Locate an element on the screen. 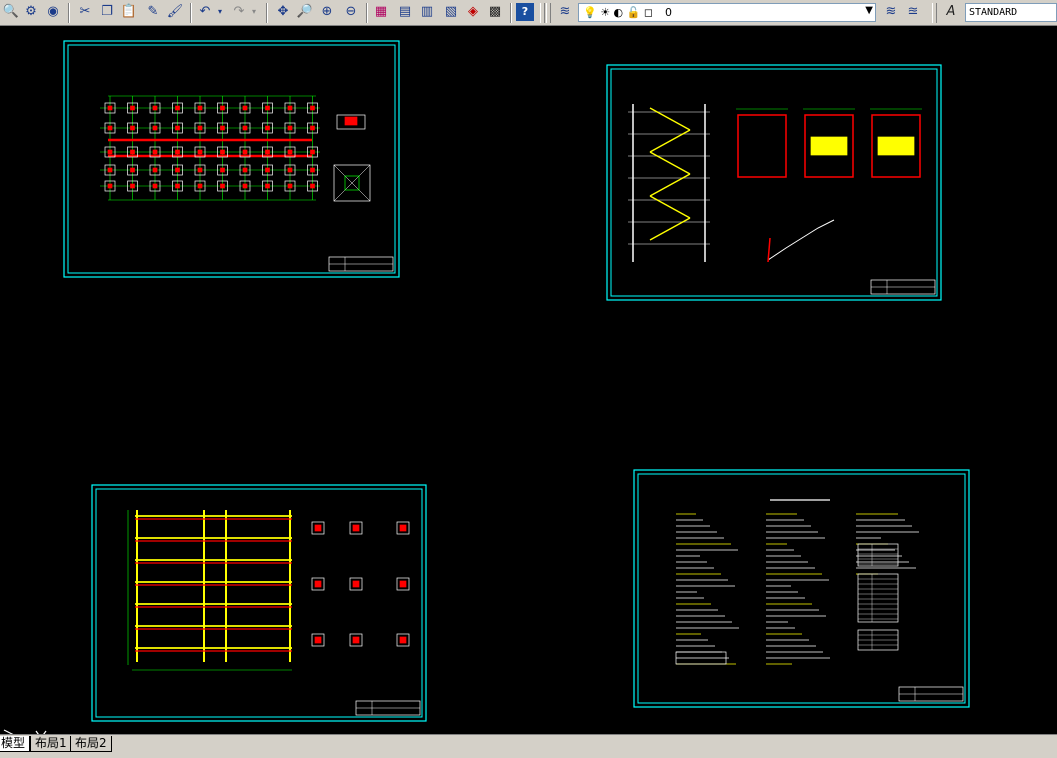  undo-icon: ↶ is located at coordinates (205, 12).